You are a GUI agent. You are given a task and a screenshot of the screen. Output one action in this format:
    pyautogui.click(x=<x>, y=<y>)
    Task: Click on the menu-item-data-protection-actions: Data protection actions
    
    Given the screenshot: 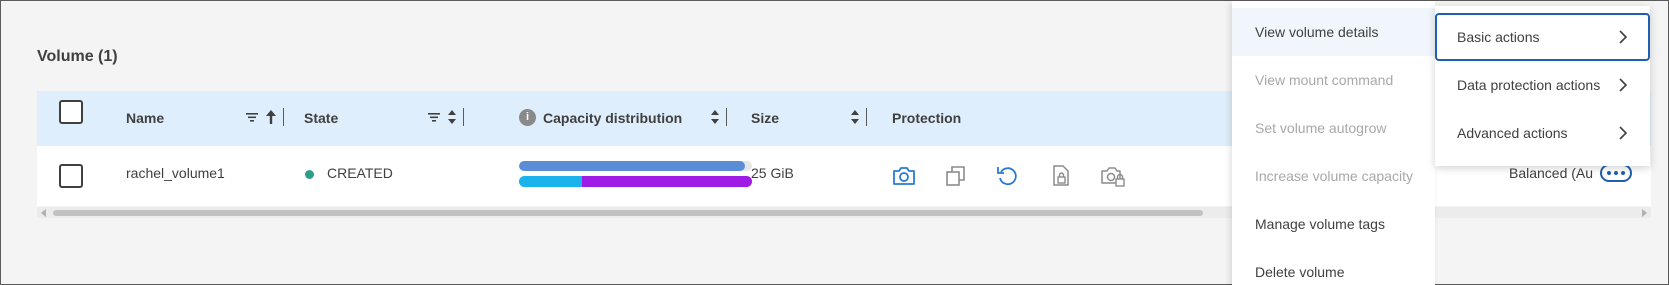 What is the action you would take?
    pyautogui.click(x=1542, y=85)
    